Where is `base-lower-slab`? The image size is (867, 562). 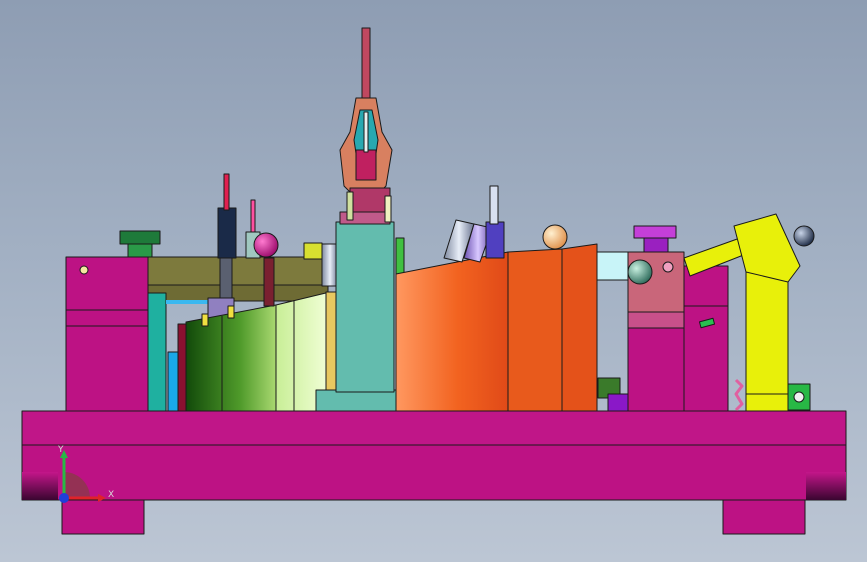
base-lower-slab is located at coordinates (434, 472).